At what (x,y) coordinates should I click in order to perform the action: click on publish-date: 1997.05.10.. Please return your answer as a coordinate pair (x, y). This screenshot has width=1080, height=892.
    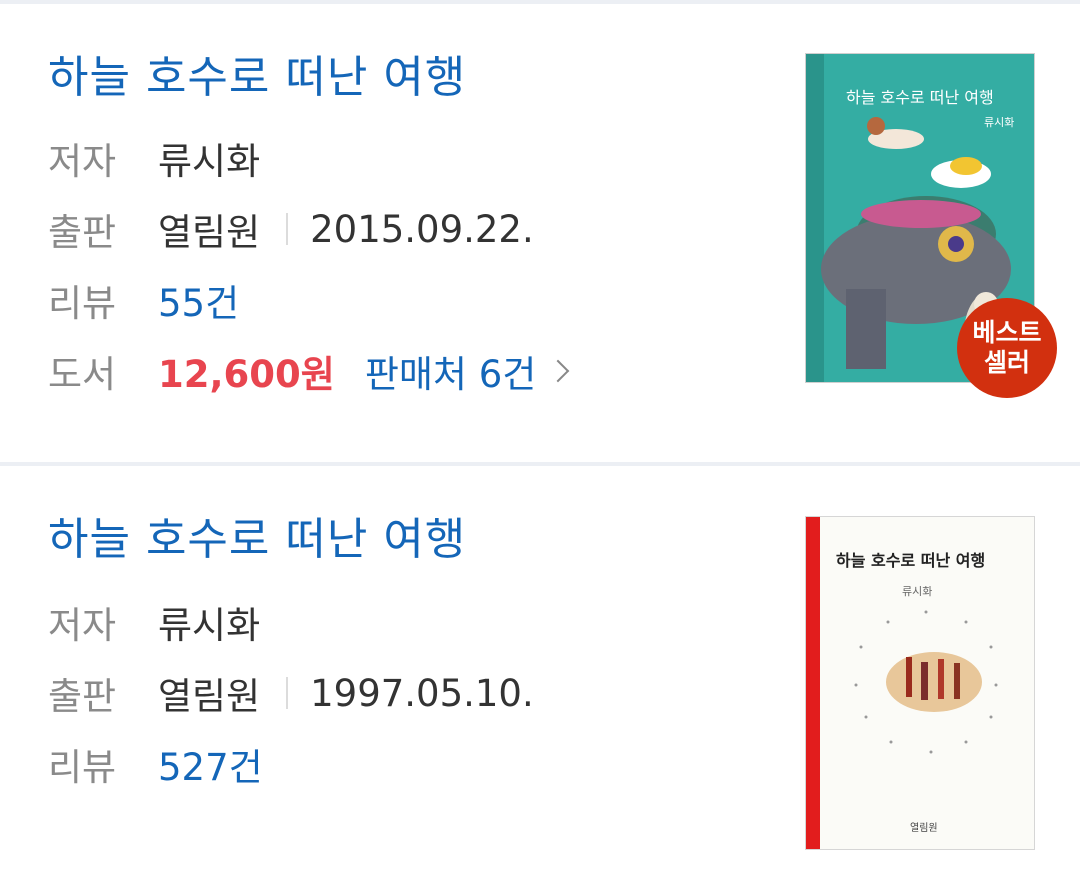
    Looking at the image, I should click on (422, 693).